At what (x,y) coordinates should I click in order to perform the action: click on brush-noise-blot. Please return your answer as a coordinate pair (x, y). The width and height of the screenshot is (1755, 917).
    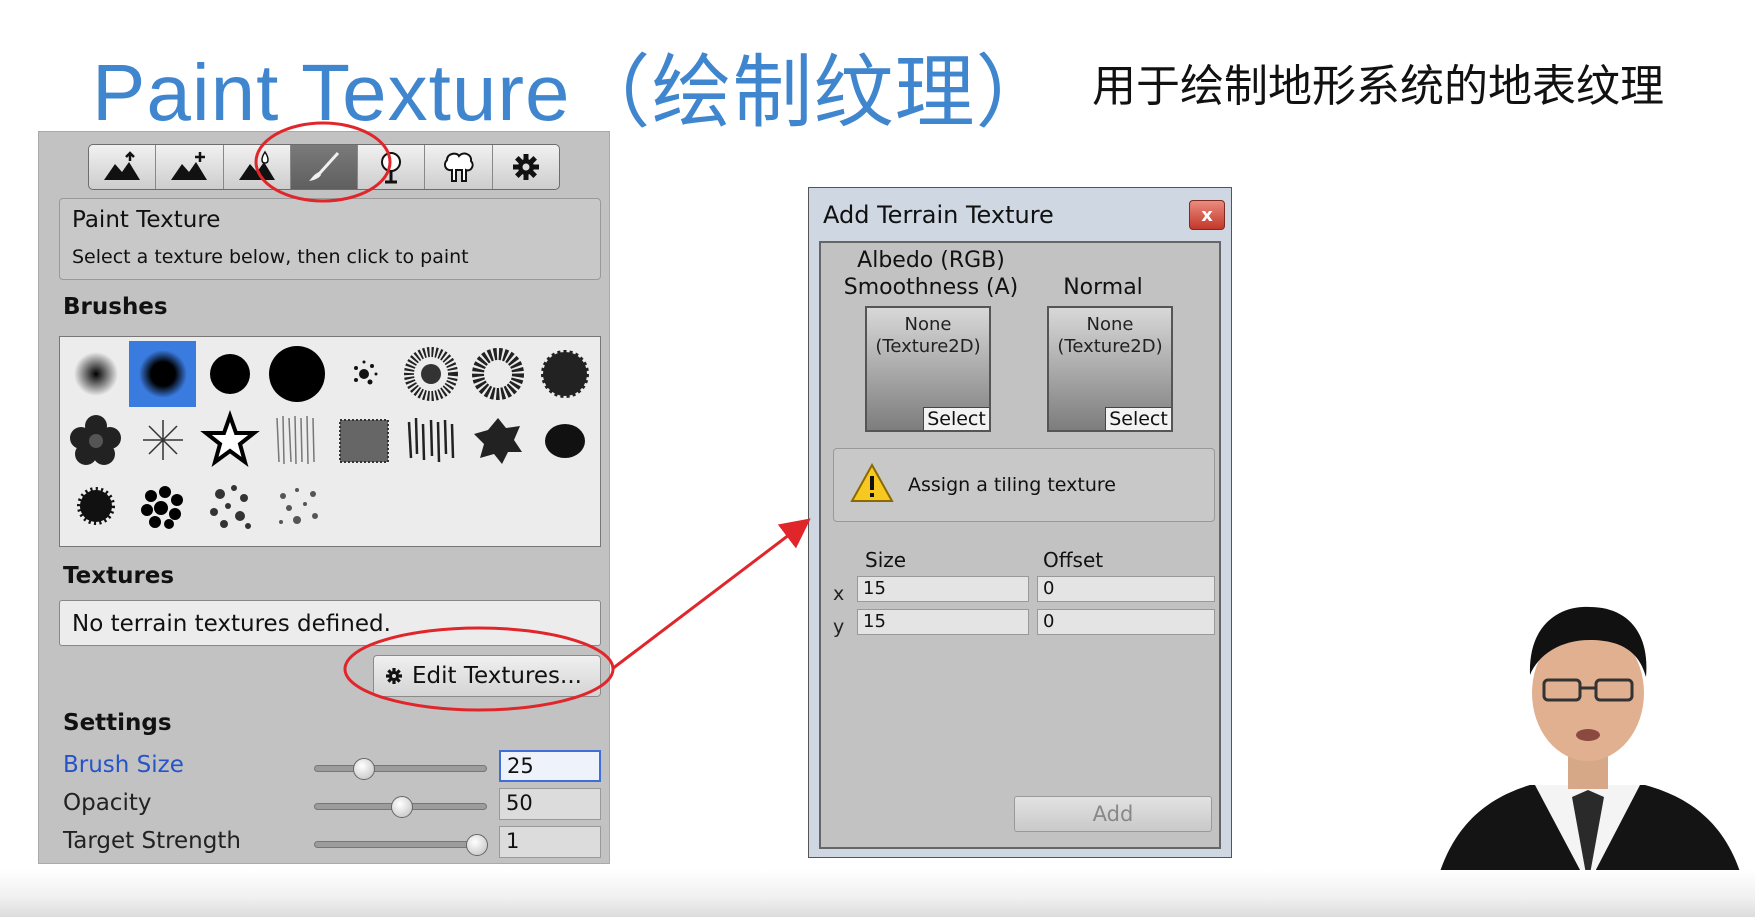
    Looking at the image, I should click on (564, 374).